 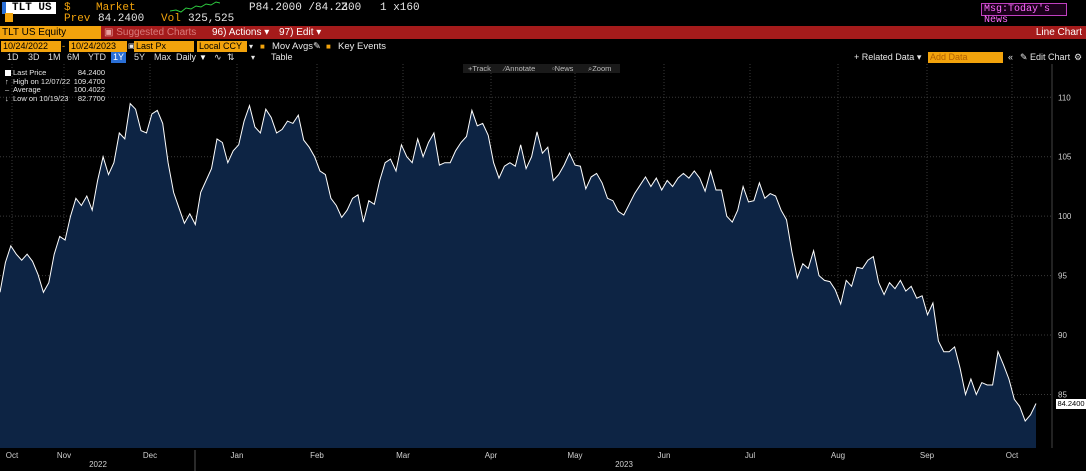 What do you see at coordinates (64, 455) in the screenshot?
I see `x-month-label: Nov` at bounding box center [64, 455].